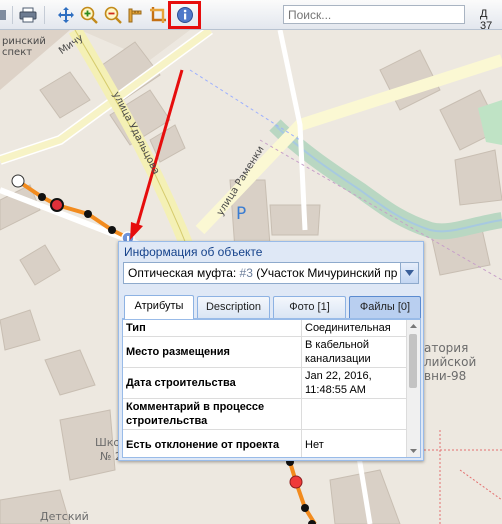  Describe the element at coordinates (354, 383) in the screenshot. I see `attribute-value: Jan 22, 2016, 11:48:55 AM` at that location.